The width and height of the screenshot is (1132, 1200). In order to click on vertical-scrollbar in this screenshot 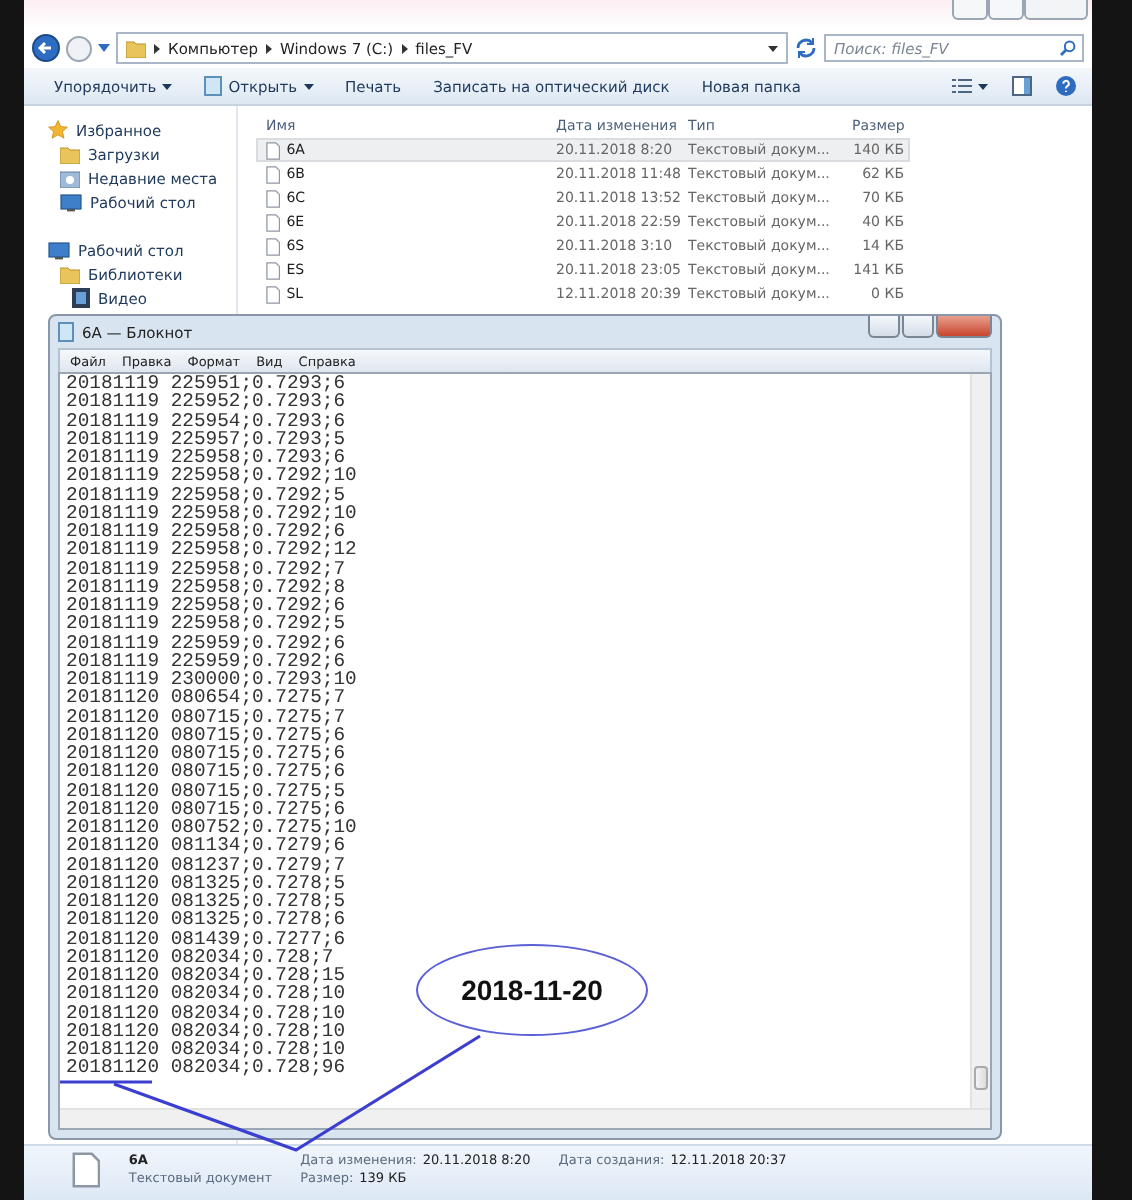, I will do `click(980, 741)`.